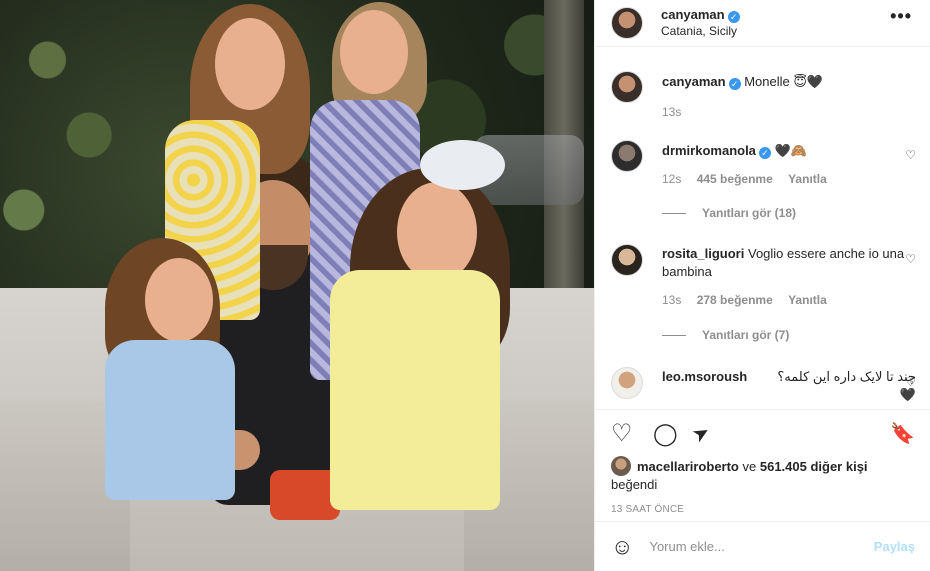 Image resolution: width=930 pixels, height=571 pixels. What do you see at coordinates (688, 466) in the screenshot?
I see `liker-username: macellariroberto` at bounding box center [688, 466].